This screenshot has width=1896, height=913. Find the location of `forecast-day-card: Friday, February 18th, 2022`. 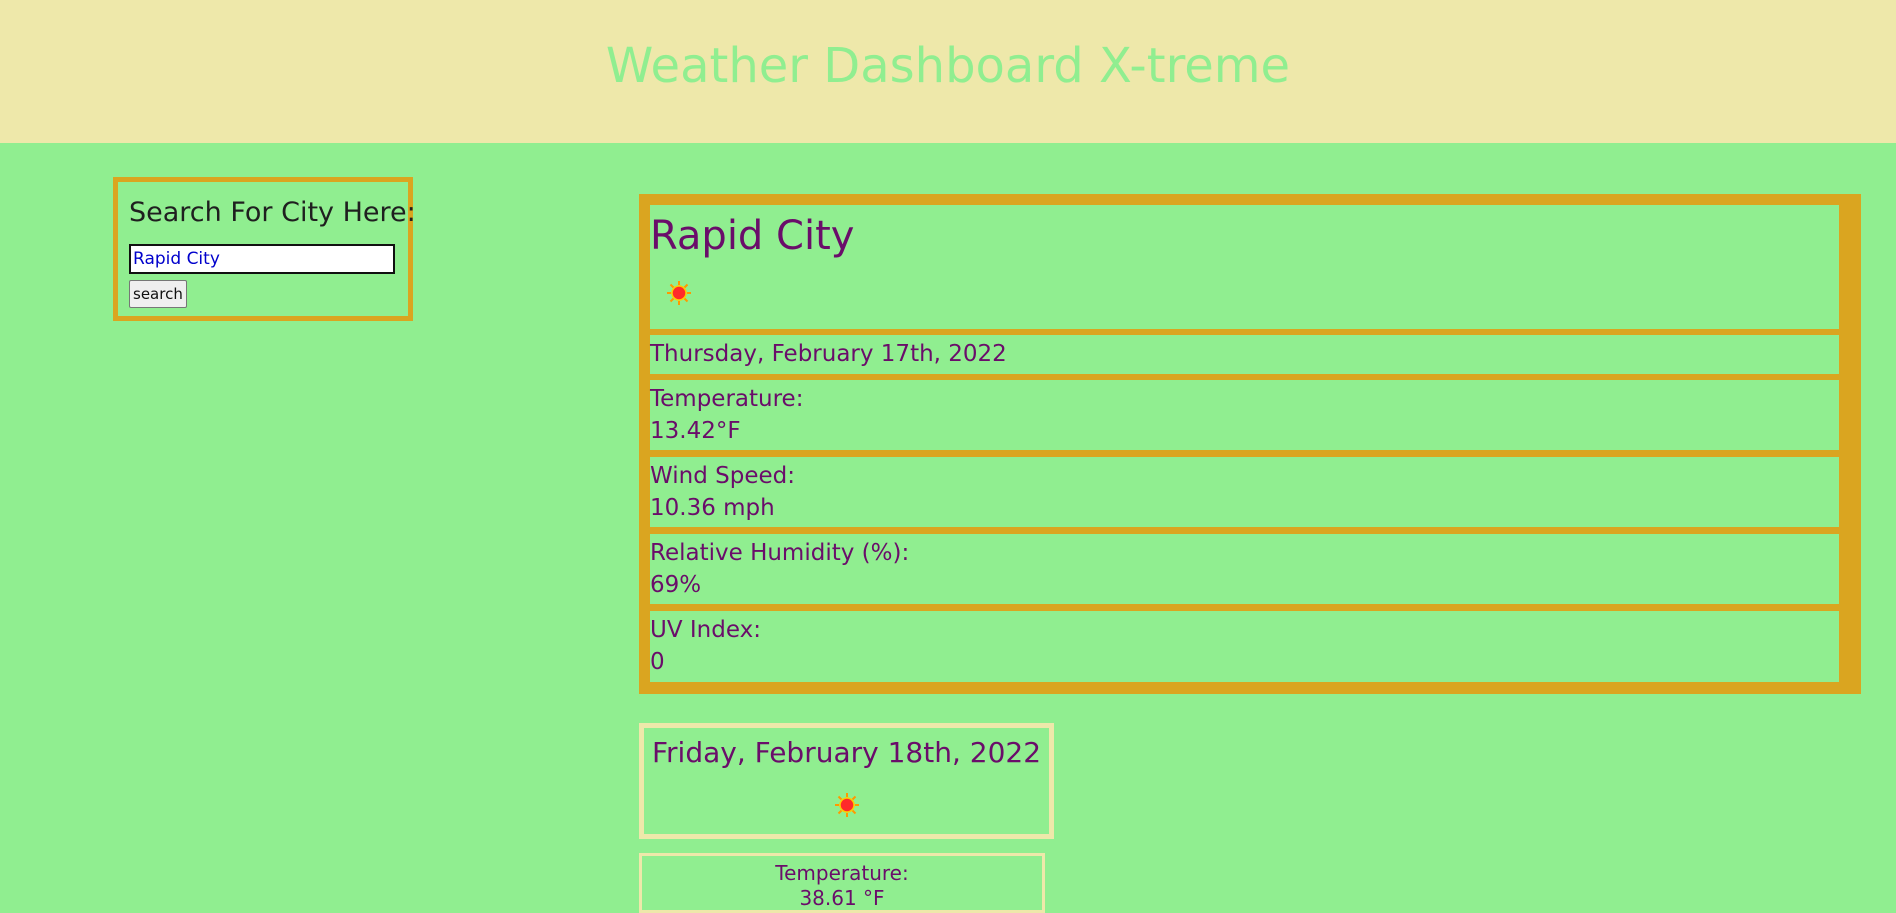

forecast-day-card: Friday, February 18th, 2022 is located at coordinates (846, 781).